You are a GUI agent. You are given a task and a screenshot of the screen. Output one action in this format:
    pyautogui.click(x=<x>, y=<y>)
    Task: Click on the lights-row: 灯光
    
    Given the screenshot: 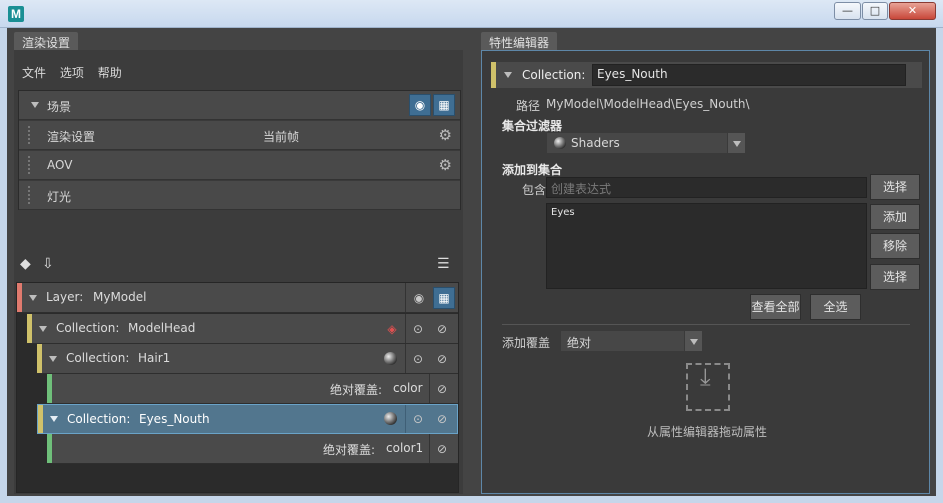 What is the action you would take?
    pyautogui.click(x=239, y=195)
    